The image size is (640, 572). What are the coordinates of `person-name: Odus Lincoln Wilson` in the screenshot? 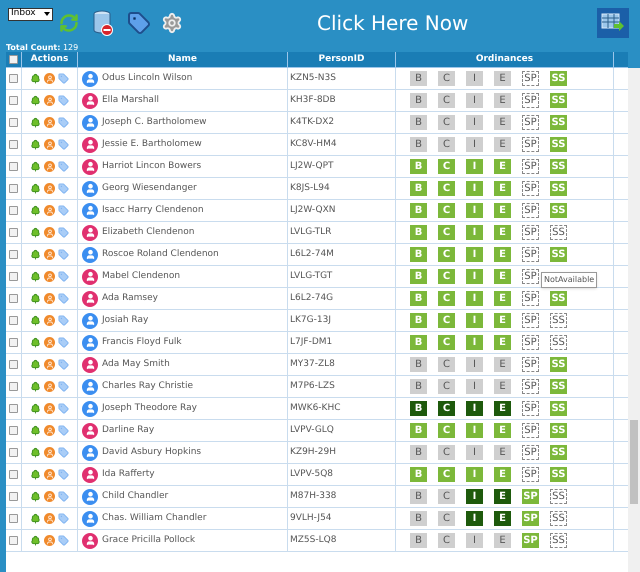 It's located at (147, 79).